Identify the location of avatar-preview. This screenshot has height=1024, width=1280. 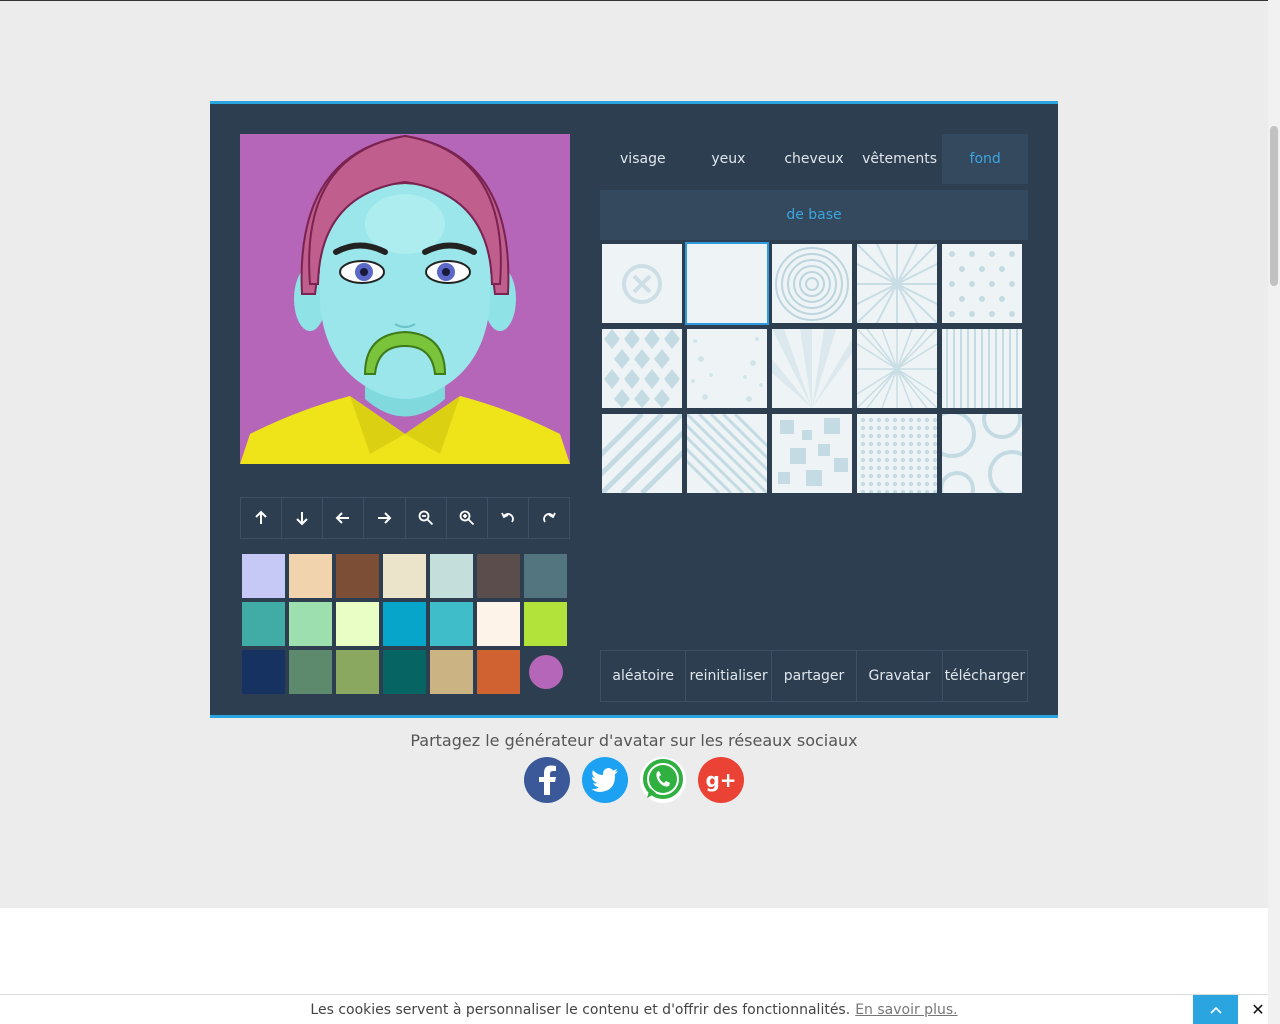
(405, 299).